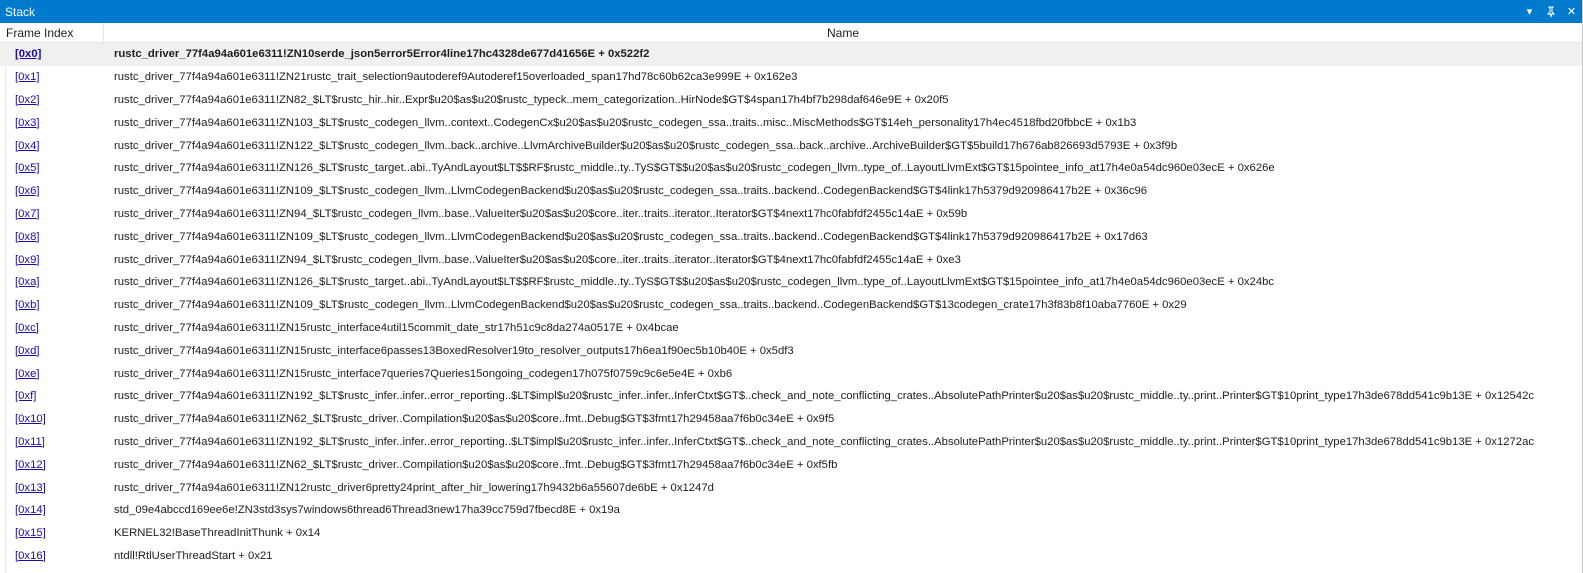 The width and height of the screenshot is (1583, 573). Describe the element at coordinates (57, 191) in the screenshot. I see `frame-index-link: [0x6]` at that location.